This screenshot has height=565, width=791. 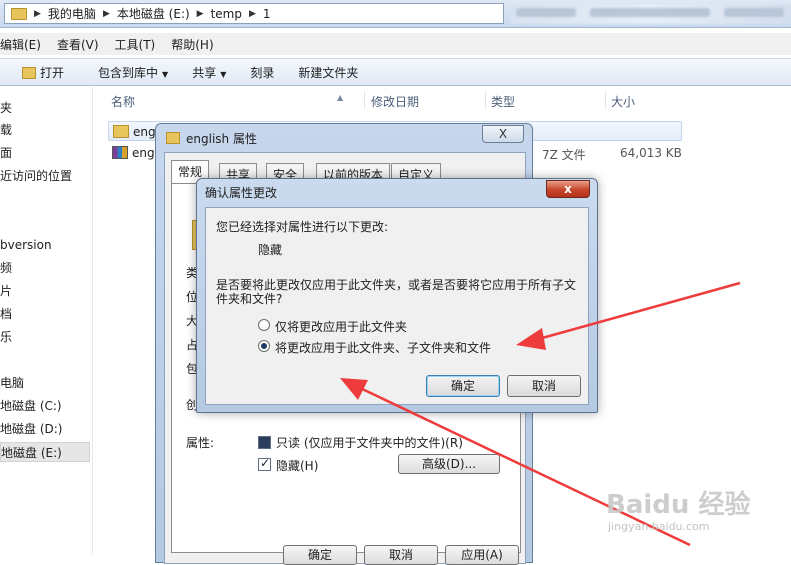 I want to click on address-bar: ▶ 我的电脑 ▶ 本地磁盘 (E:) ▶ temp ▶ 1, so click(x=395, y=14).